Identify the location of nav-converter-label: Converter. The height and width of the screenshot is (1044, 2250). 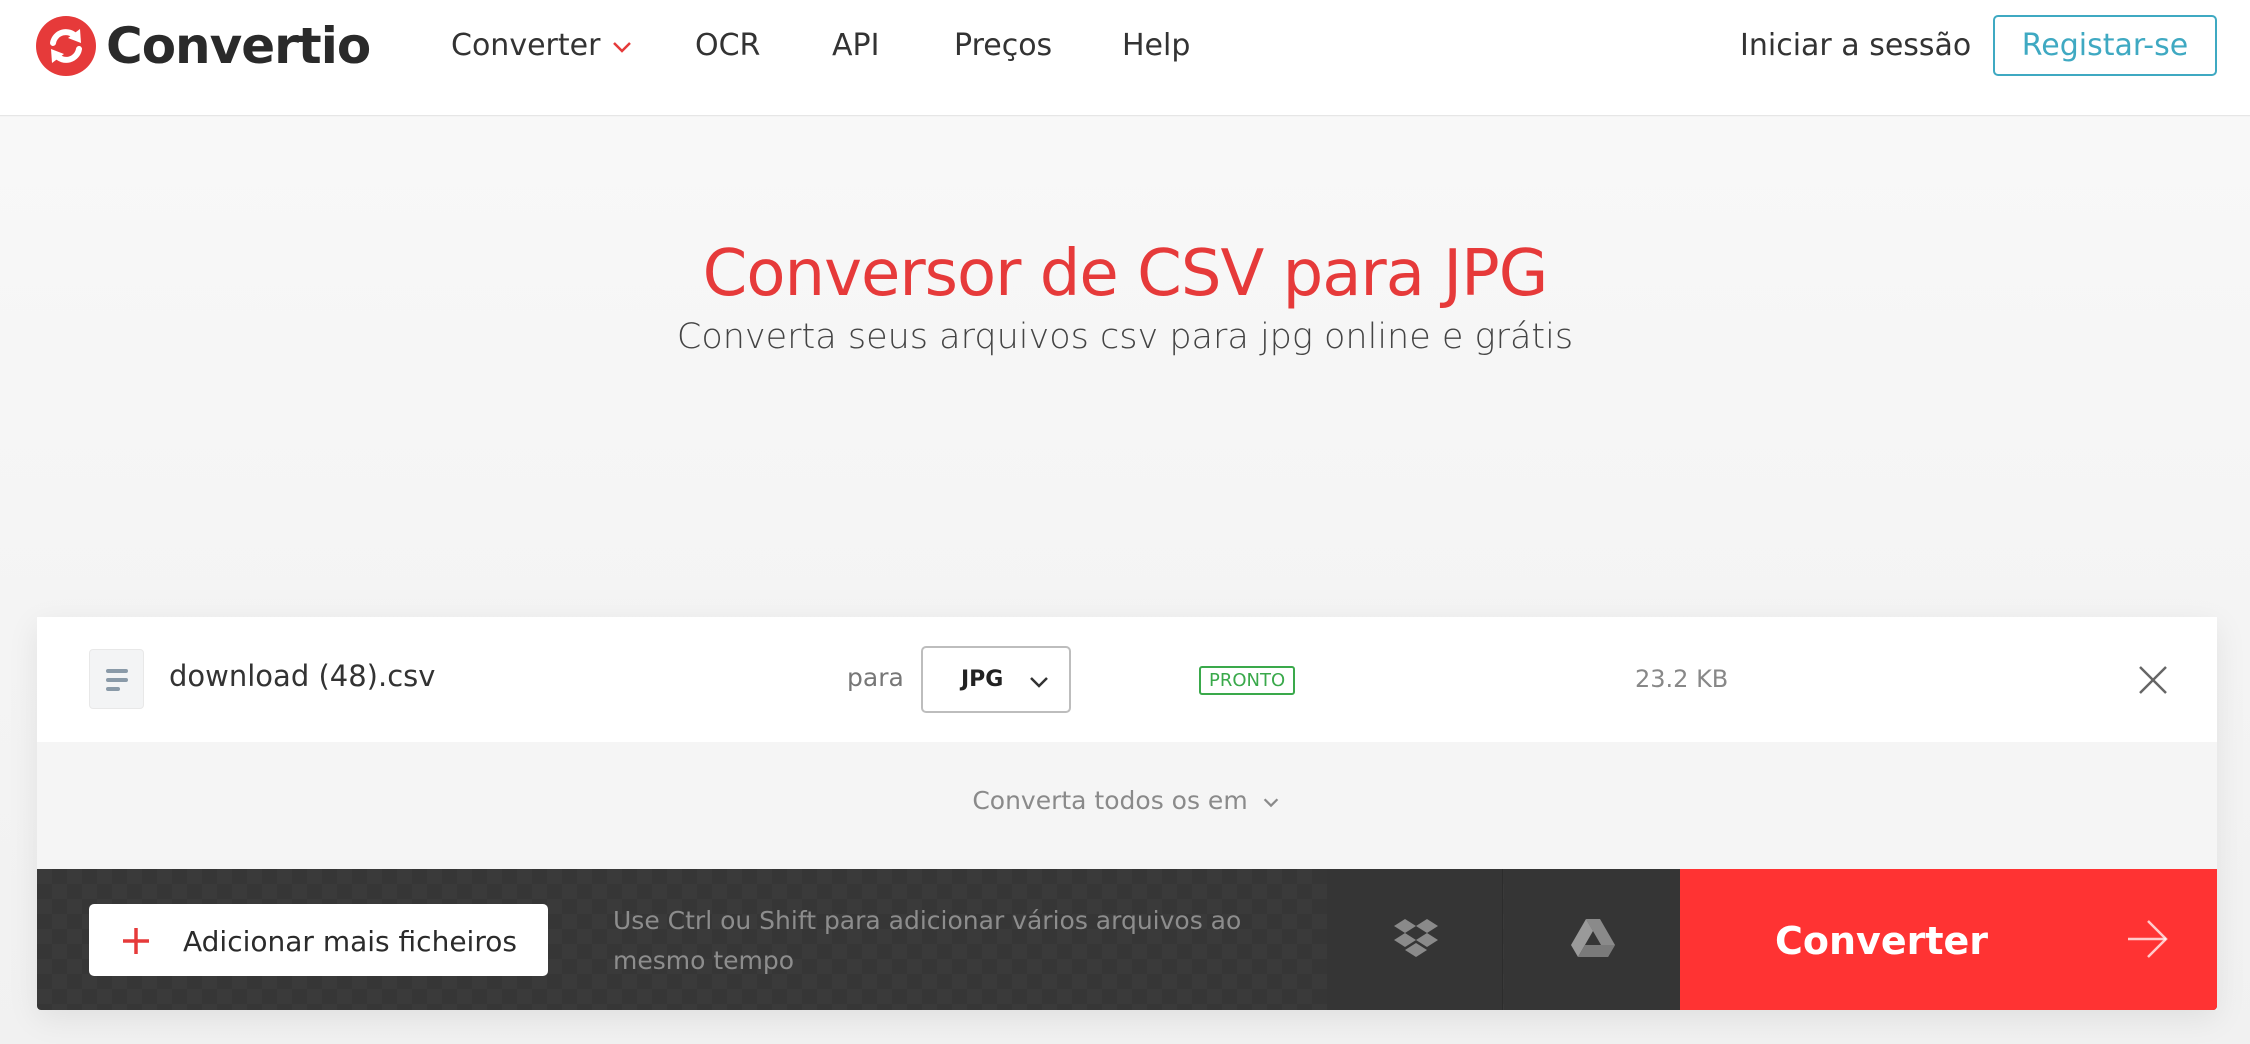
(526, 45).